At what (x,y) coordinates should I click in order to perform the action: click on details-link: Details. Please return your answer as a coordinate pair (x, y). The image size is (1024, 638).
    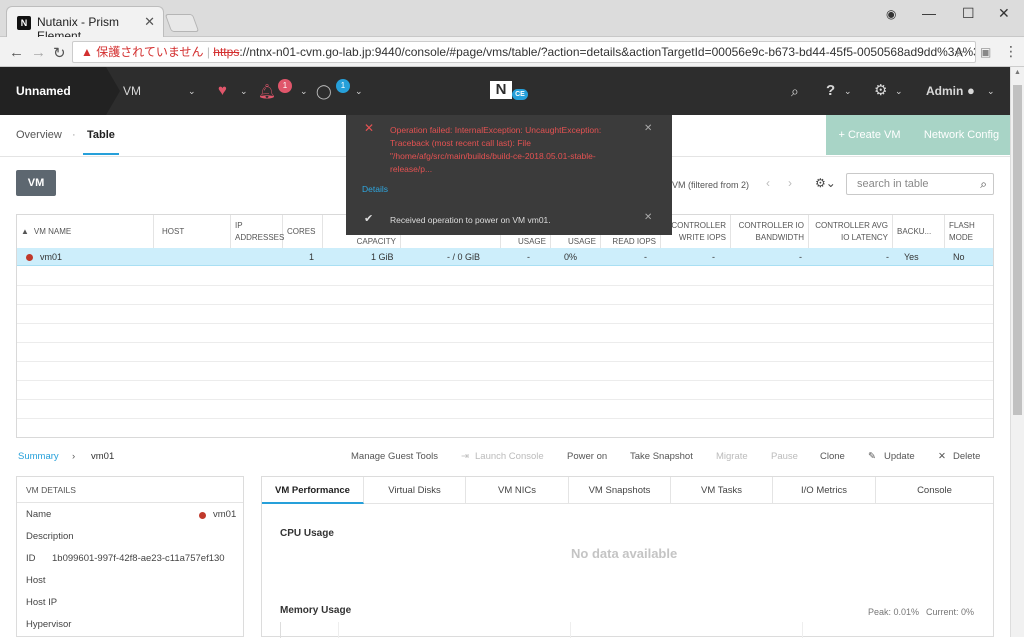
    Looking at the image, I should click on (375, 189).